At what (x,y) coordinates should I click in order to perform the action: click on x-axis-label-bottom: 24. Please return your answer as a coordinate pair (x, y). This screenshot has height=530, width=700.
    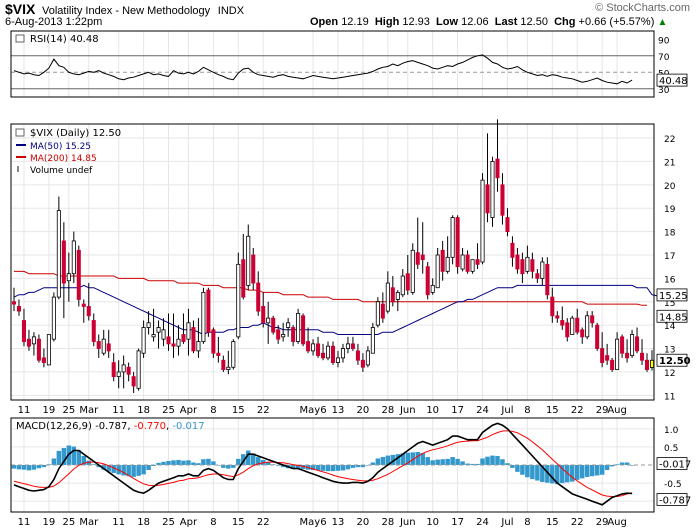
    Looking at the image, I should click on (482, 522).